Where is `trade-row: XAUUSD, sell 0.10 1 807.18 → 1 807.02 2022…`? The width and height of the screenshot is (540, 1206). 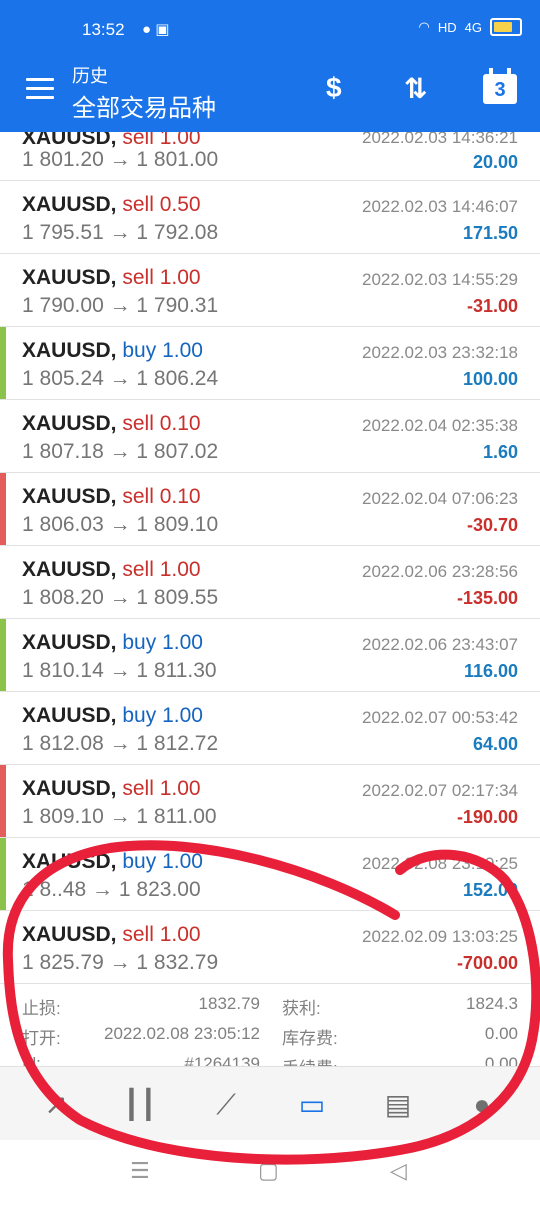
trade-row: XAUUSD, sell 0.10 1 807.18 → 1 807.02 2022… is located at coordinates (270, 436).